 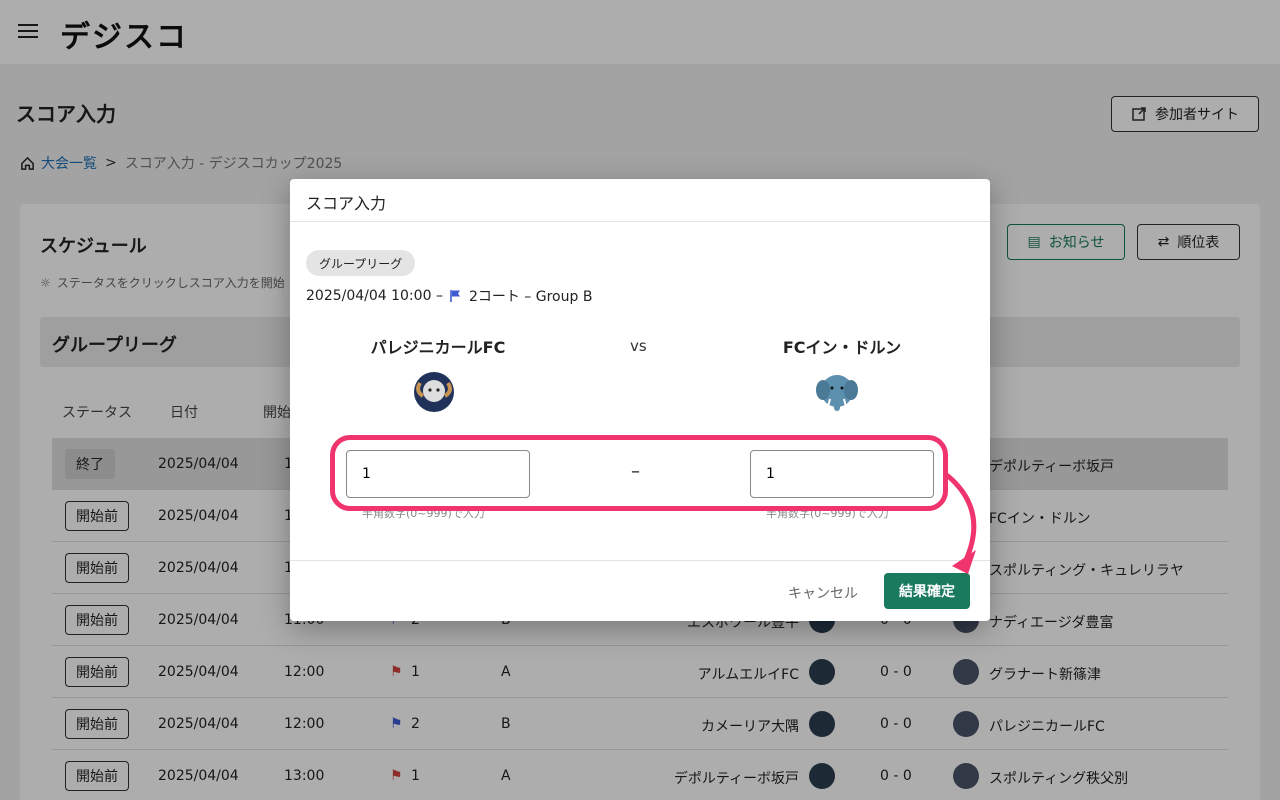 What do you see at coordinates (639, 473) in the screenshot?
I see `score-highlight-box` at bounding box center [639, 473].